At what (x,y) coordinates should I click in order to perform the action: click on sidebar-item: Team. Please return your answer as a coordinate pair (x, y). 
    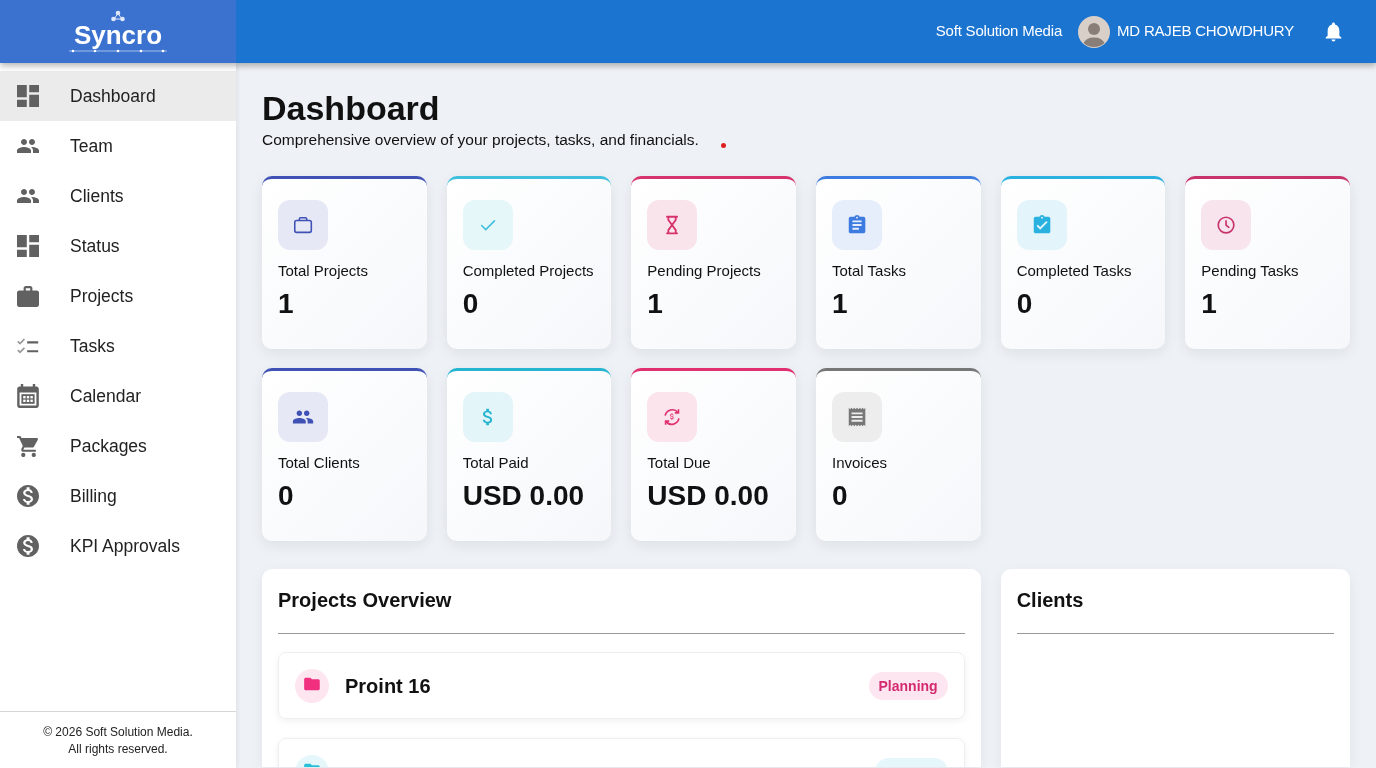
    Looking at the image, I should click on (118, 146).